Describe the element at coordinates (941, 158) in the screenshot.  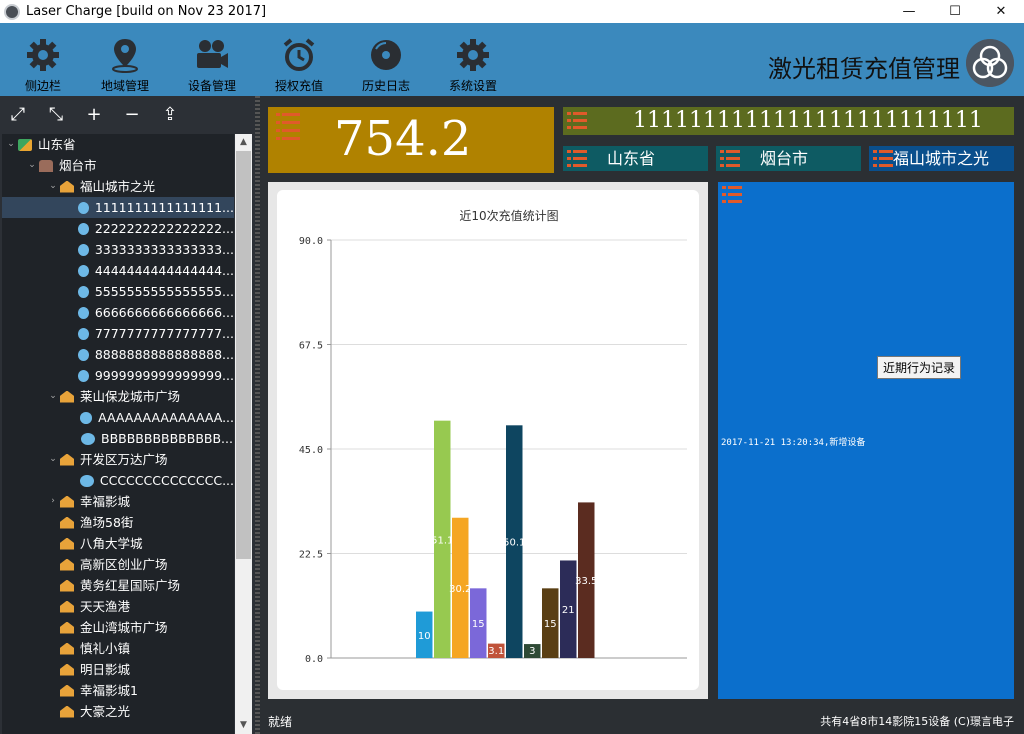
I see `cinema-name: 福山城市之光` at that location.